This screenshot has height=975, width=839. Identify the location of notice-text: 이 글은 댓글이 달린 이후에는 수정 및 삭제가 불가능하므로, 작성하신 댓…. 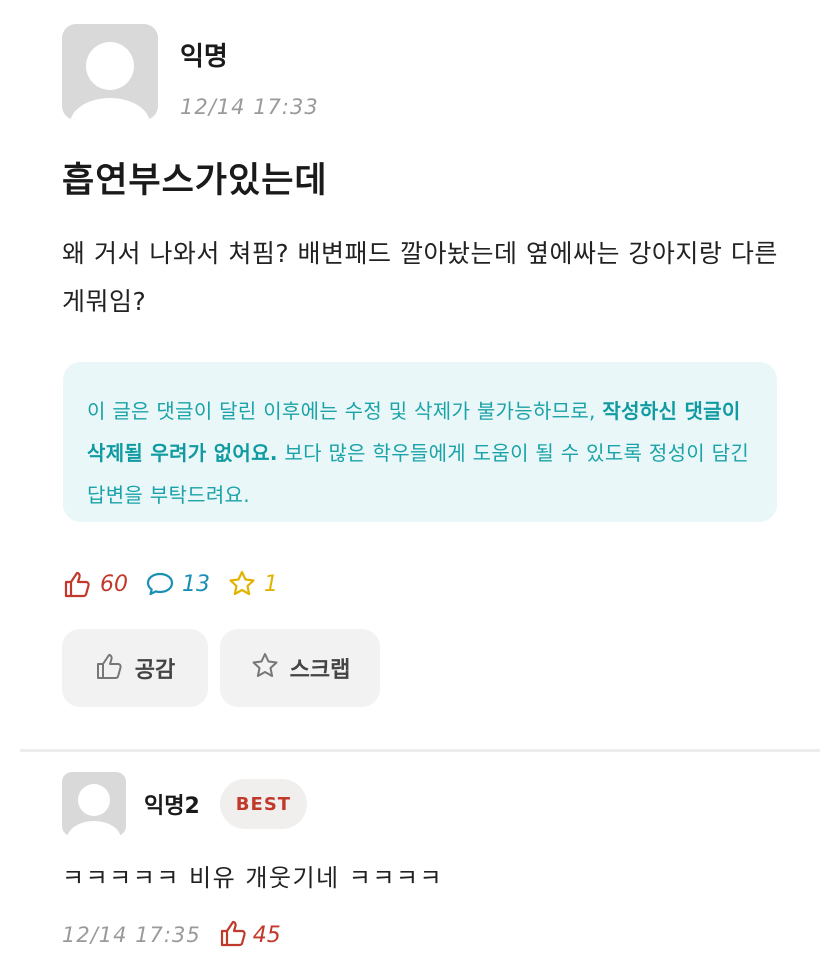
(420, 453).